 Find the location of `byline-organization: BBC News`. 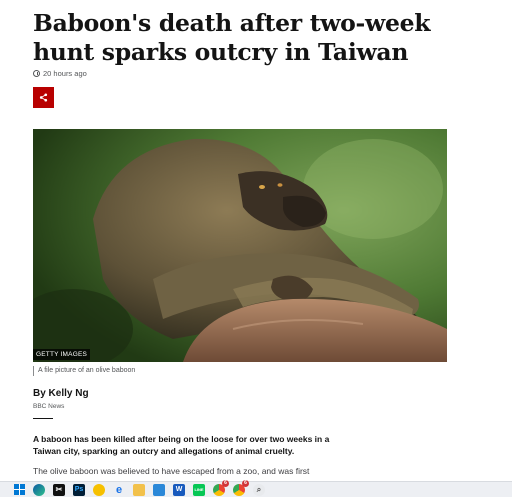

byline-organization: BBC News is located at coordinates (49, 406).